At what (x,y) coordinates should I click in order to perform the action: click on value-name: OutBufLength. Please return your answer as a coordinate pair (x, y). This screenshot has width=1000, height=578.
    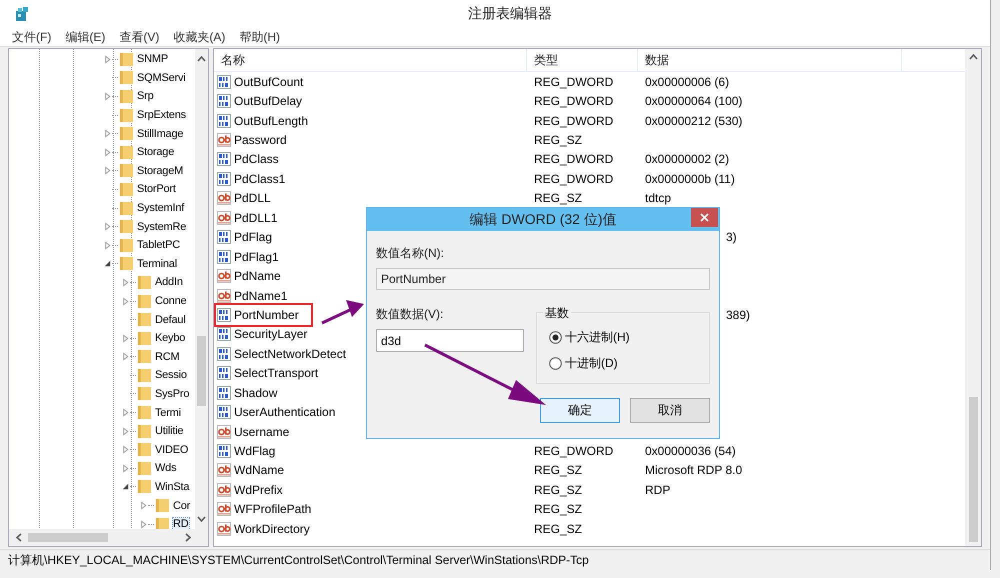
    Looking at the image, I should click on (271, 121).